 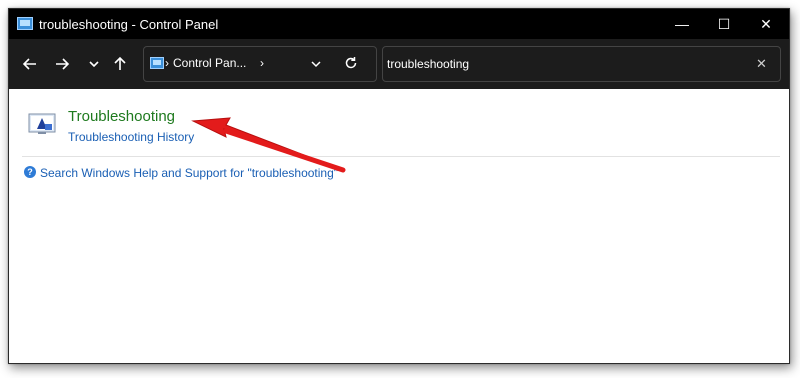 What do you see at coordinates (268, 145) in the screenshot?
I see `red-annotation-arrow` at bounding box center [268, 145].